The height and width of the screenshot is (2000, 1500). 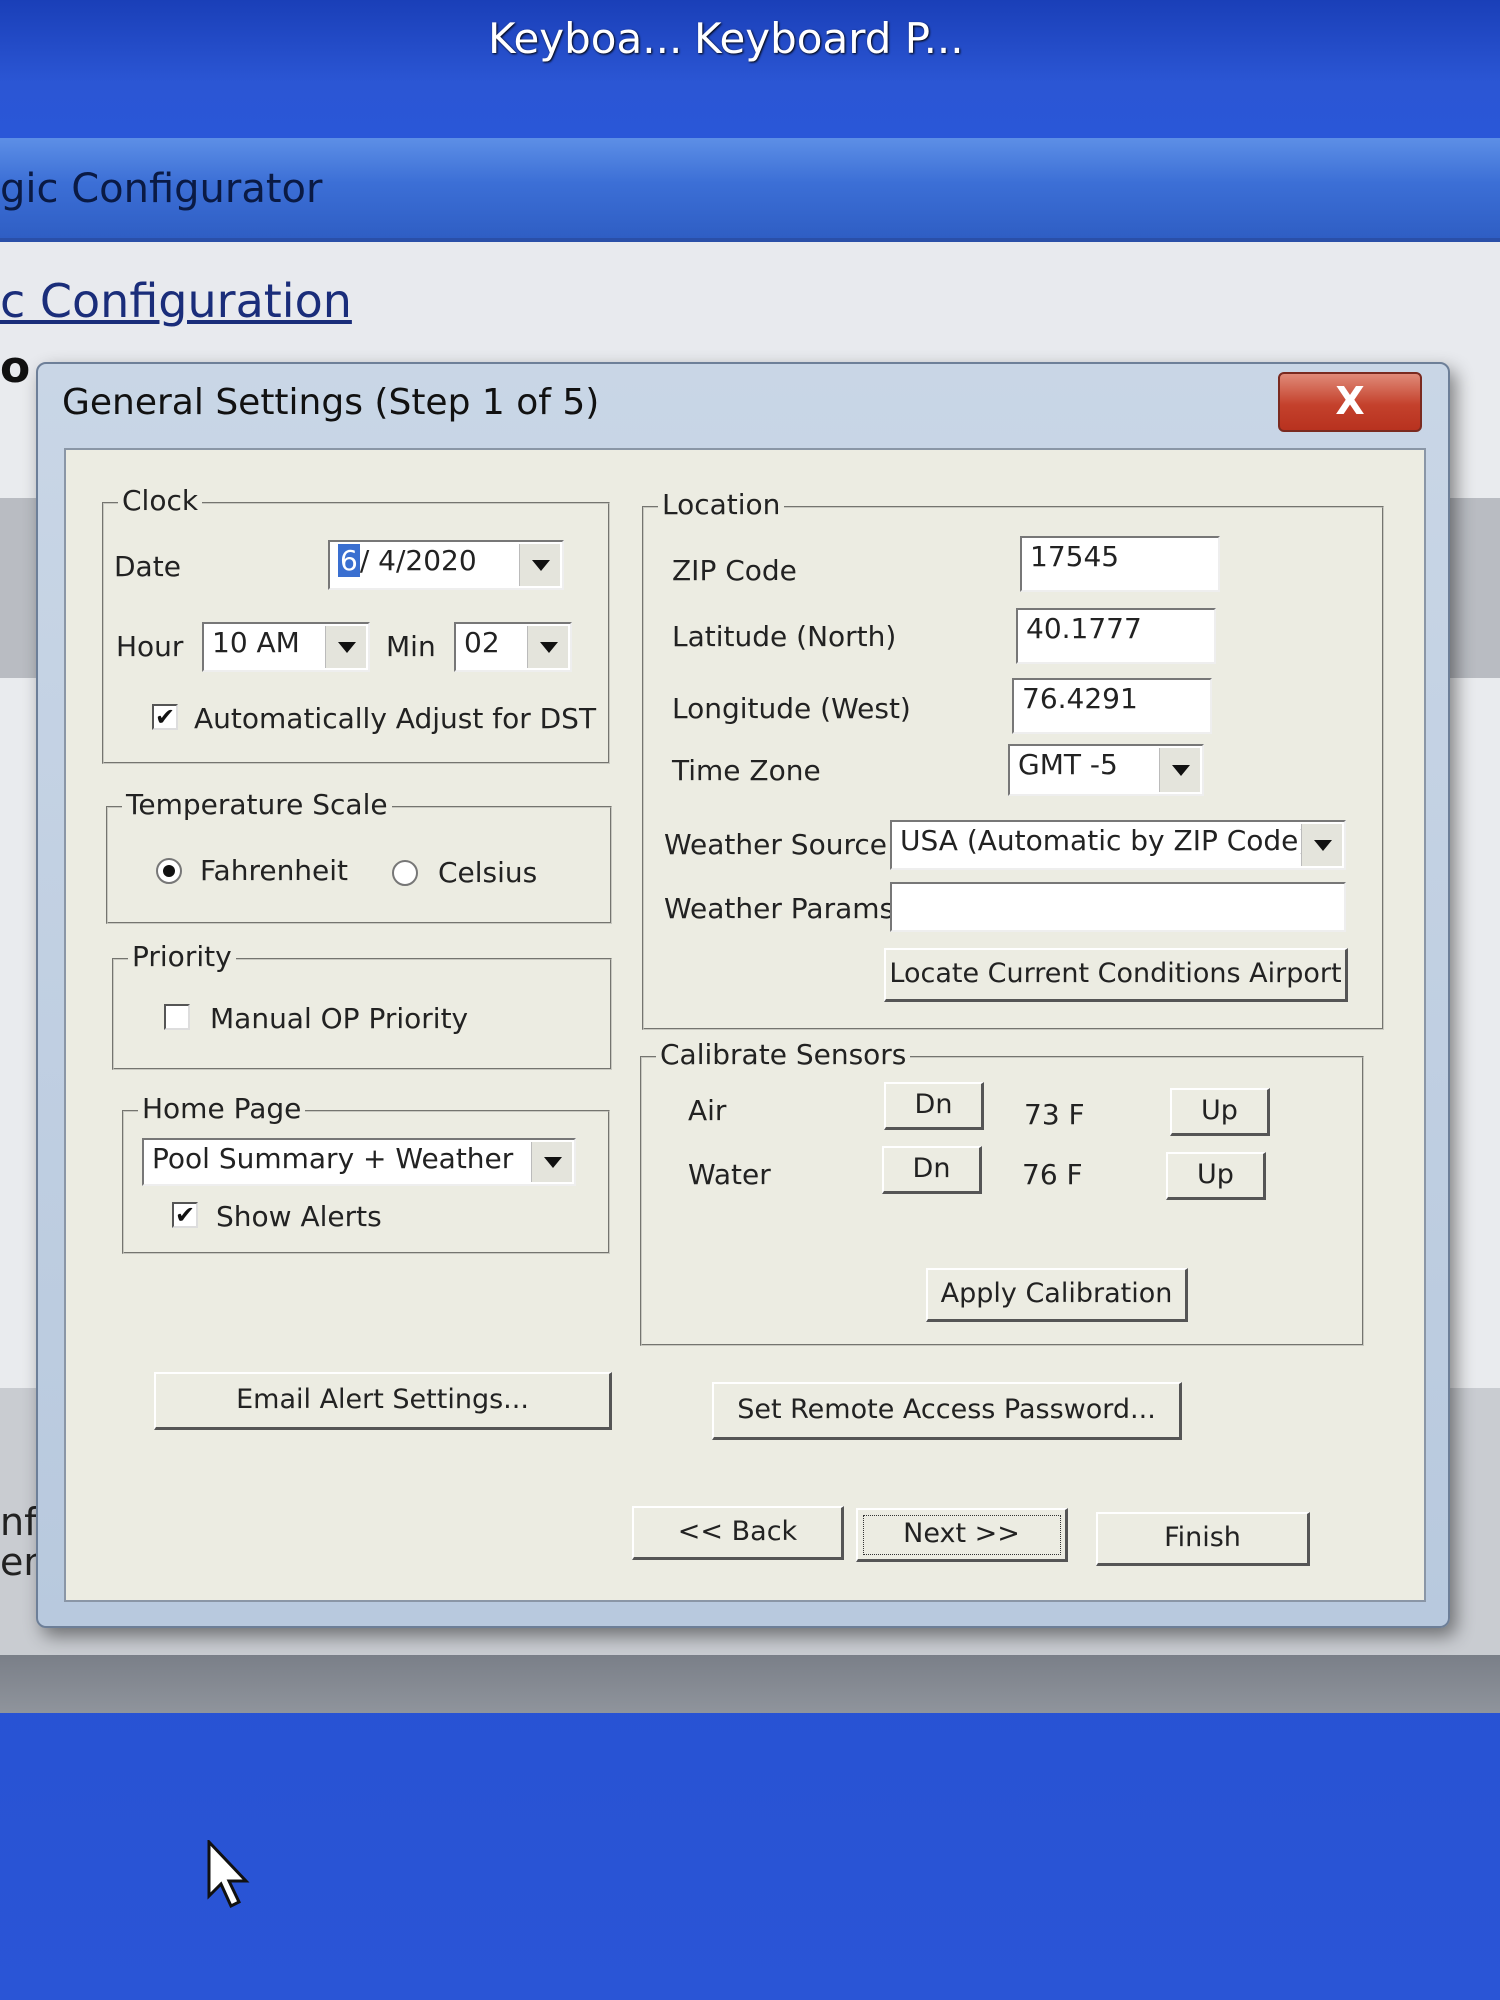 What do you see at coordinates (257, 804) in the screenshot?
I see `temperature-legend: Temperature Scale` at bounding box center [257, 804].